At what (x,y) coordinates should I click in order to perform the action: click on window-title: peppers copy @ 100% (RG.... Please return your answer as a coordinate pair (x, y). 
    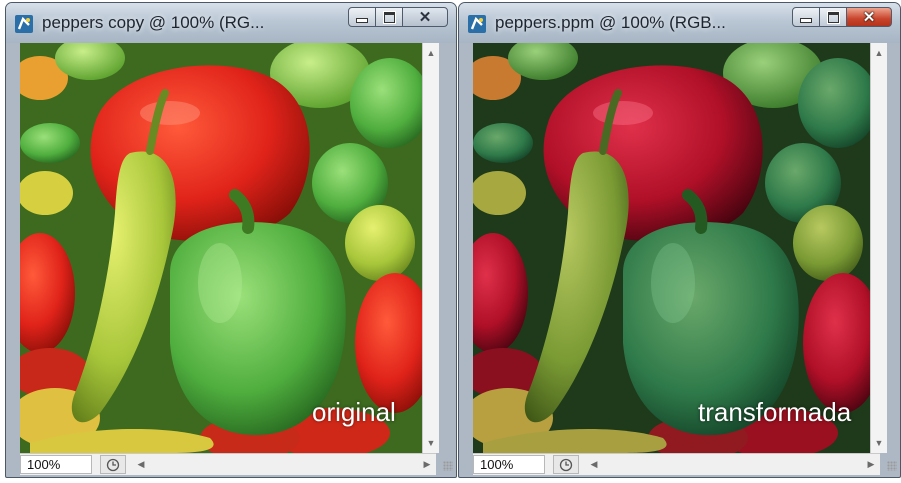
    Looking at the image, I should click on (153, 22).